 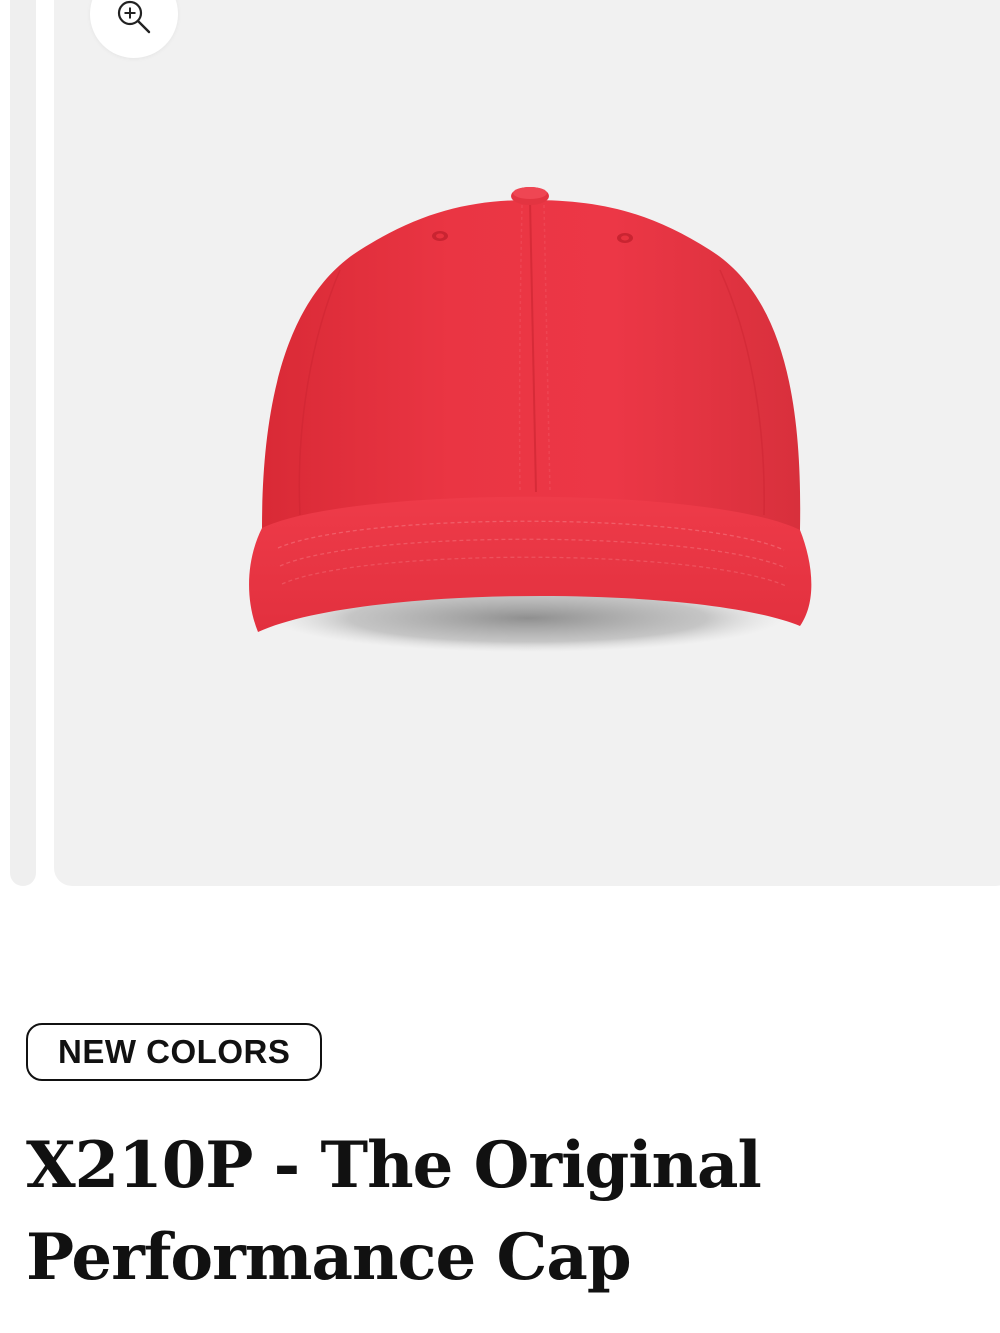 I want to click on previous-slide-peek, so click(x=23, y=443).